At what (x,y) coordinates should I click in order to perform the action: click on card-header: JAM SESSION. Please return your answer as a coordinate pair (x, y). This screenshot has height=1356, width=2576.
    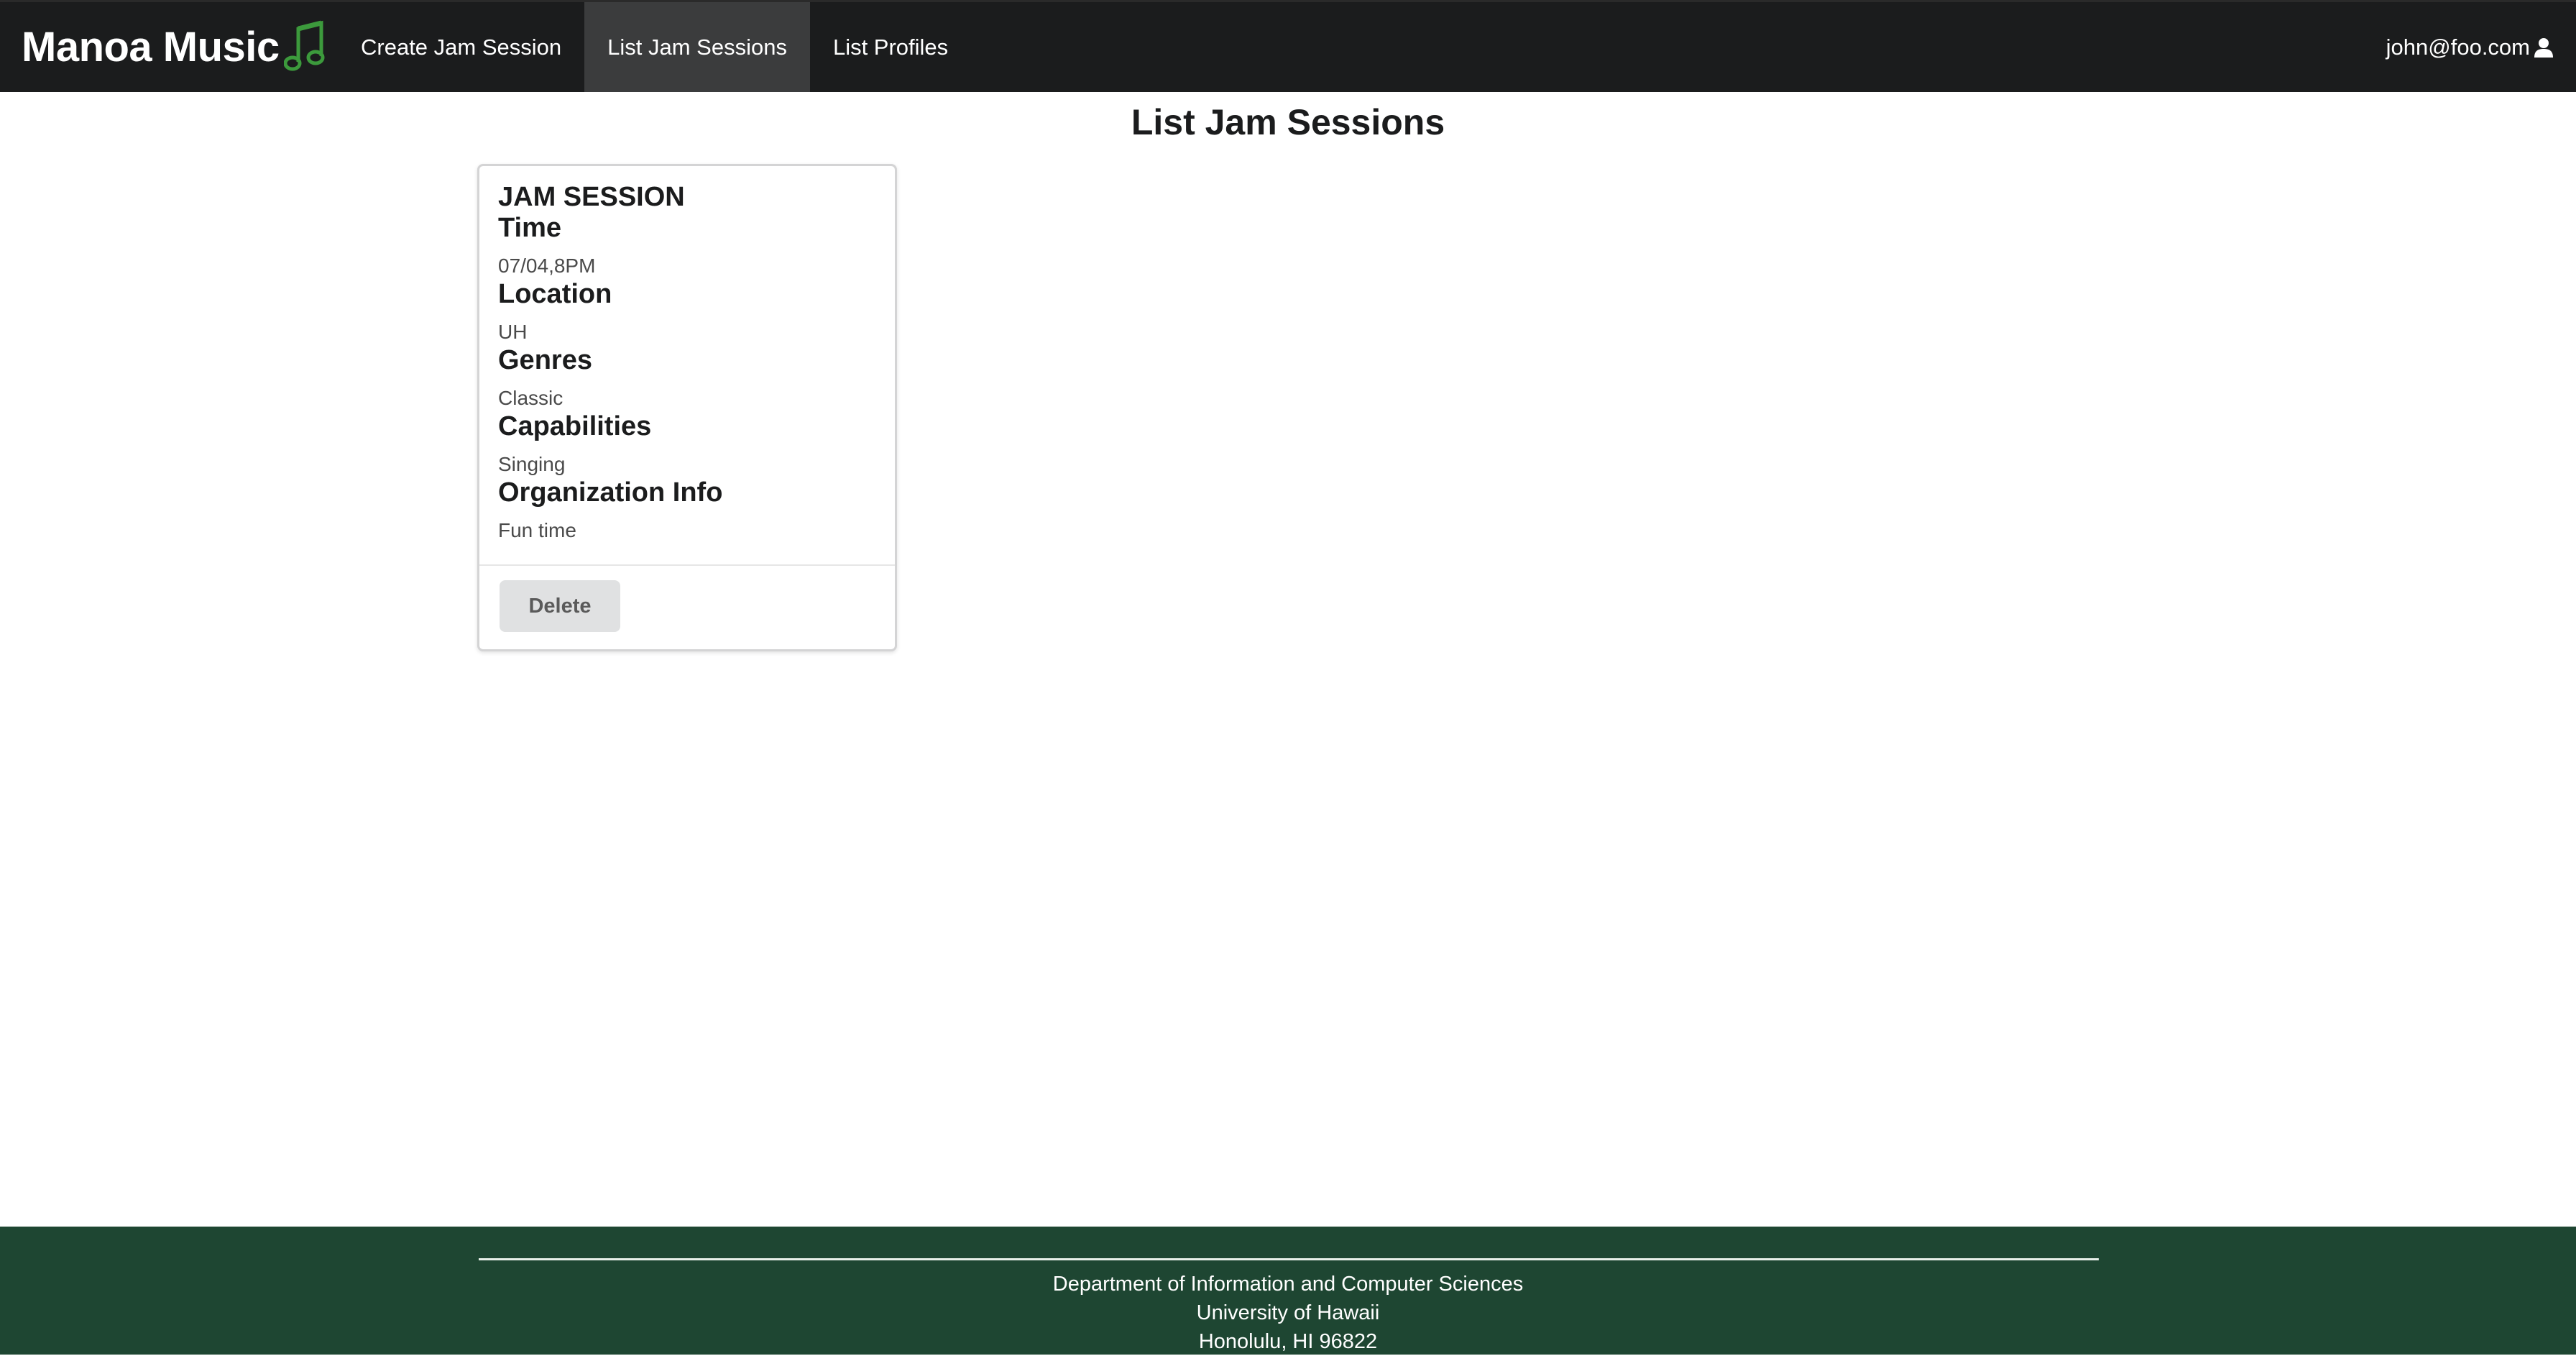
    Looking at the image, I should click on (591, 197).